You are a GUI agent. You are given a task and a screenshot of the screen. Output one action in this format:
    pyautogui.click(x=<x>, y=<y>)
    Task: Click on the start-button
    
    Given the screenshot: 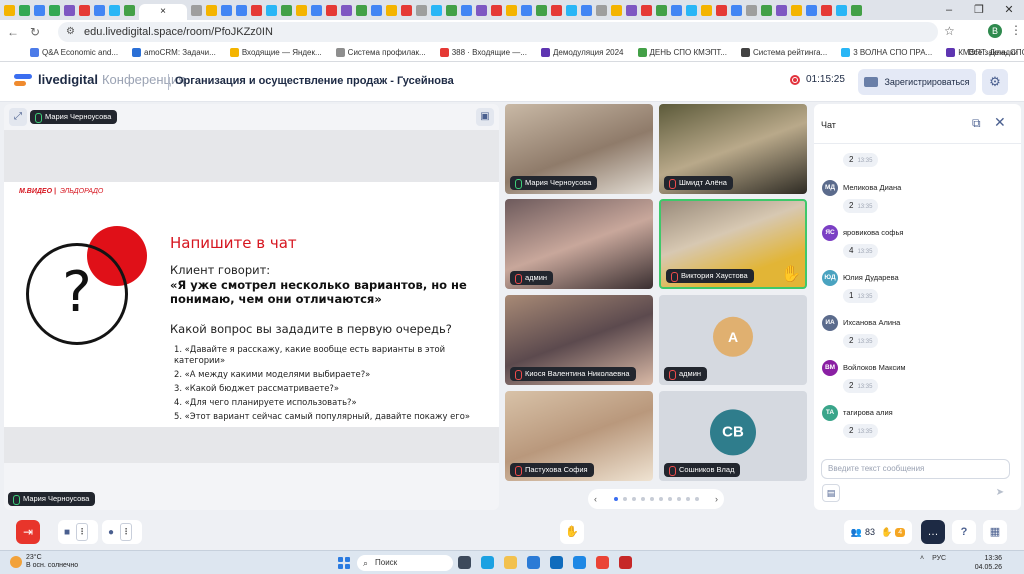 What is the action you would take?
    pyautogui.click(x=344, y=563)
    